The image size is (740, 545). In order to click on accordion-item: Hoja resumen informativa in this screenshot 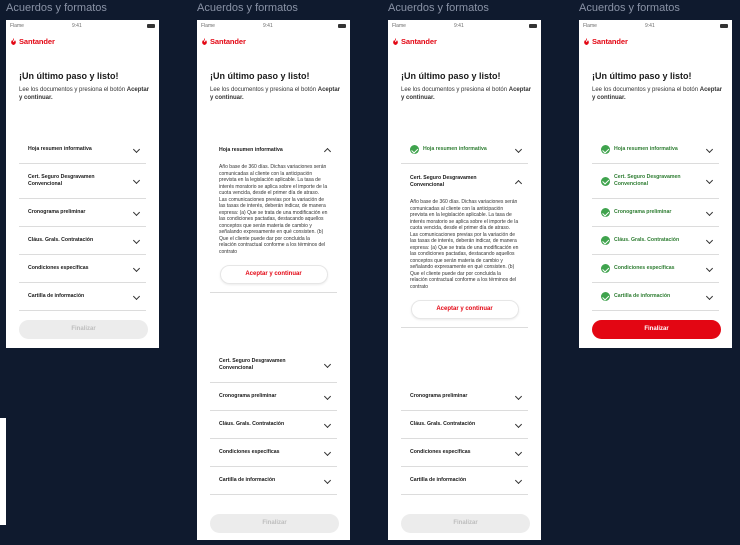, I will do `click(82, 150)`.